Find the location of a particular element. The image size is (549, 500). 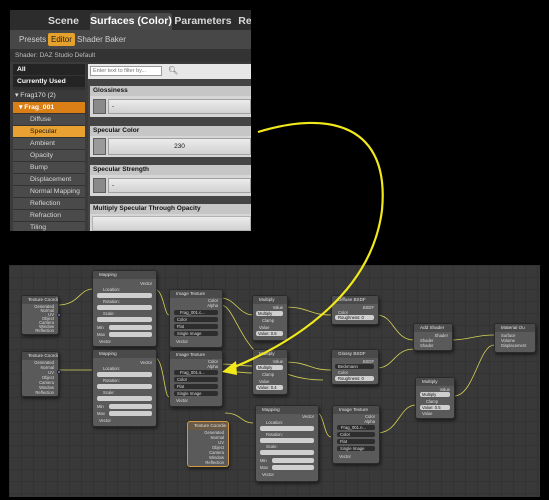

annotation-arrow is located at coordinates (303, 248).